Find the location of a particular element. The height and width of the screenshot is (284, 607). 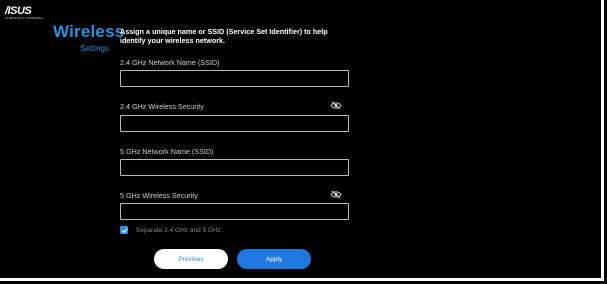

logo-mark: /ISUS is located at coordinates (18, 11).